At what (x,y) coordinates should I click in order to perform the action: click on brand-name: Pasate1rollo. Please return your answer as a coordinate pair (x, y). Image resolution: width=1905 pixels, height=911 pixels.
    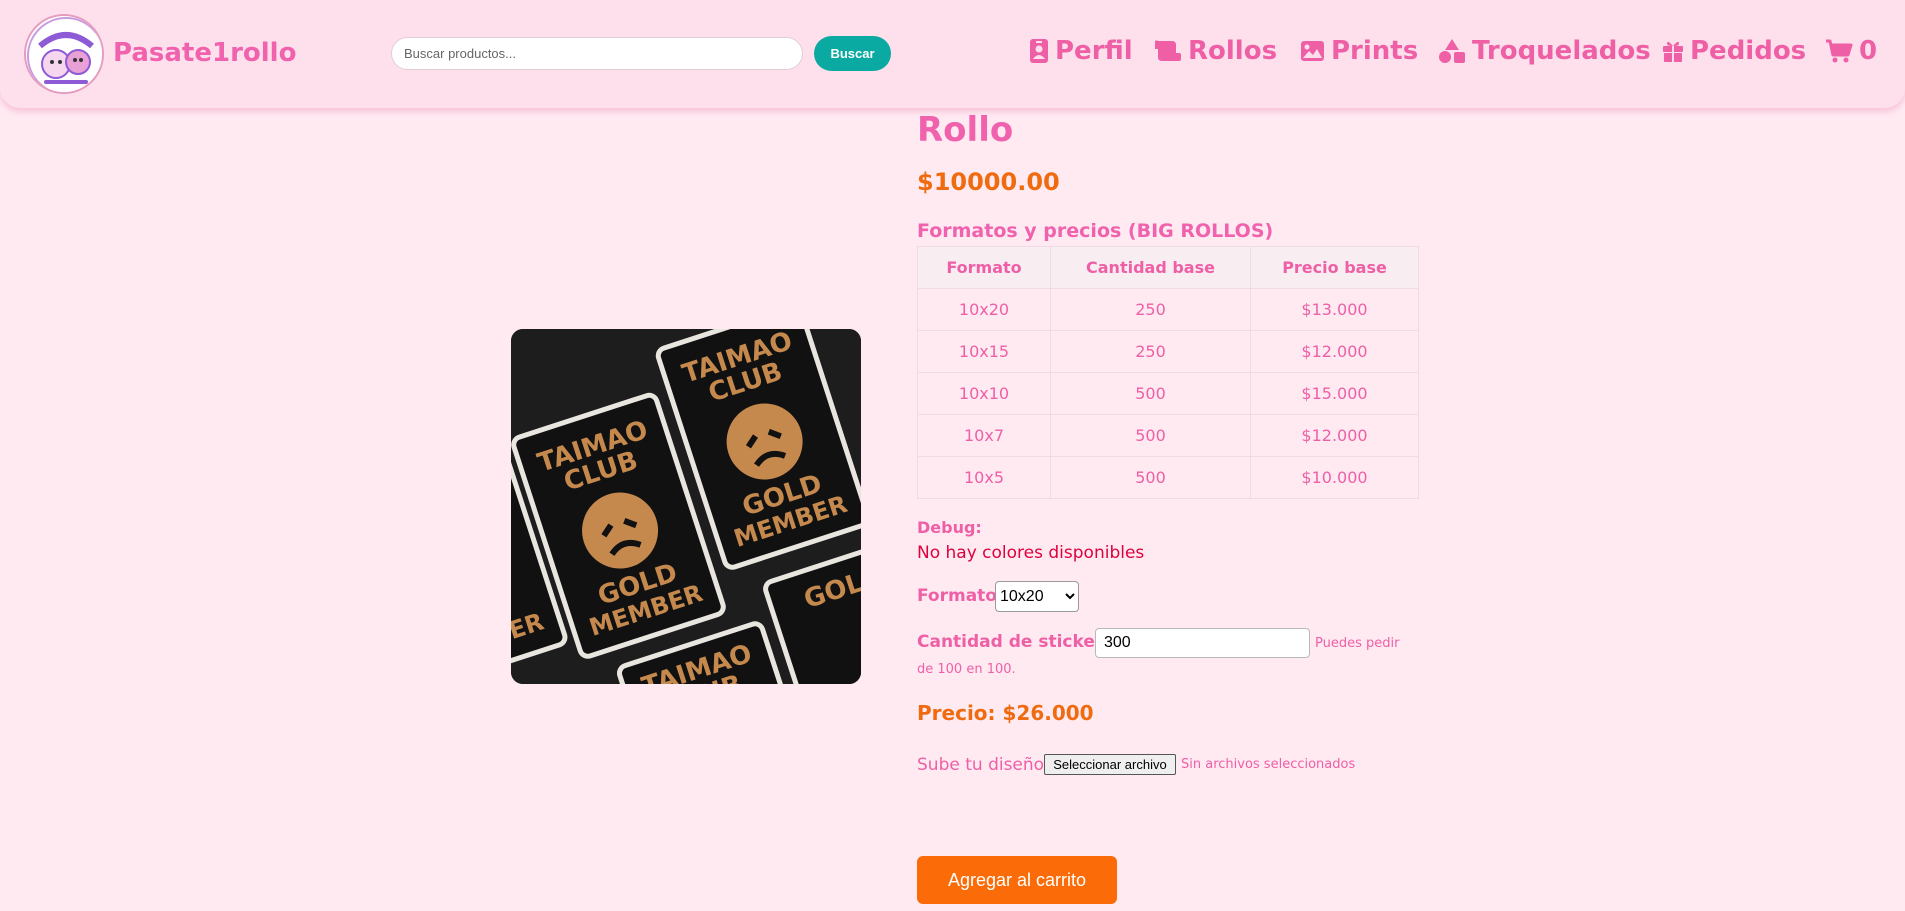
    Looking at the image, I should click on (204, 53).